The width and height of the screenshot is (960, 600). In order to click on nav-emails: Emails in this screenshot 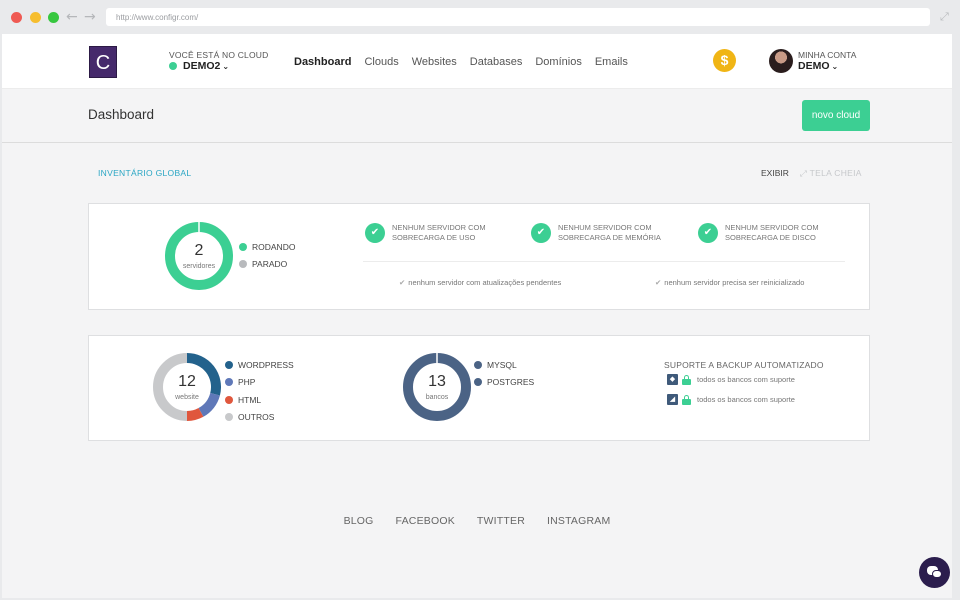, I will do `click(611, 62)`.